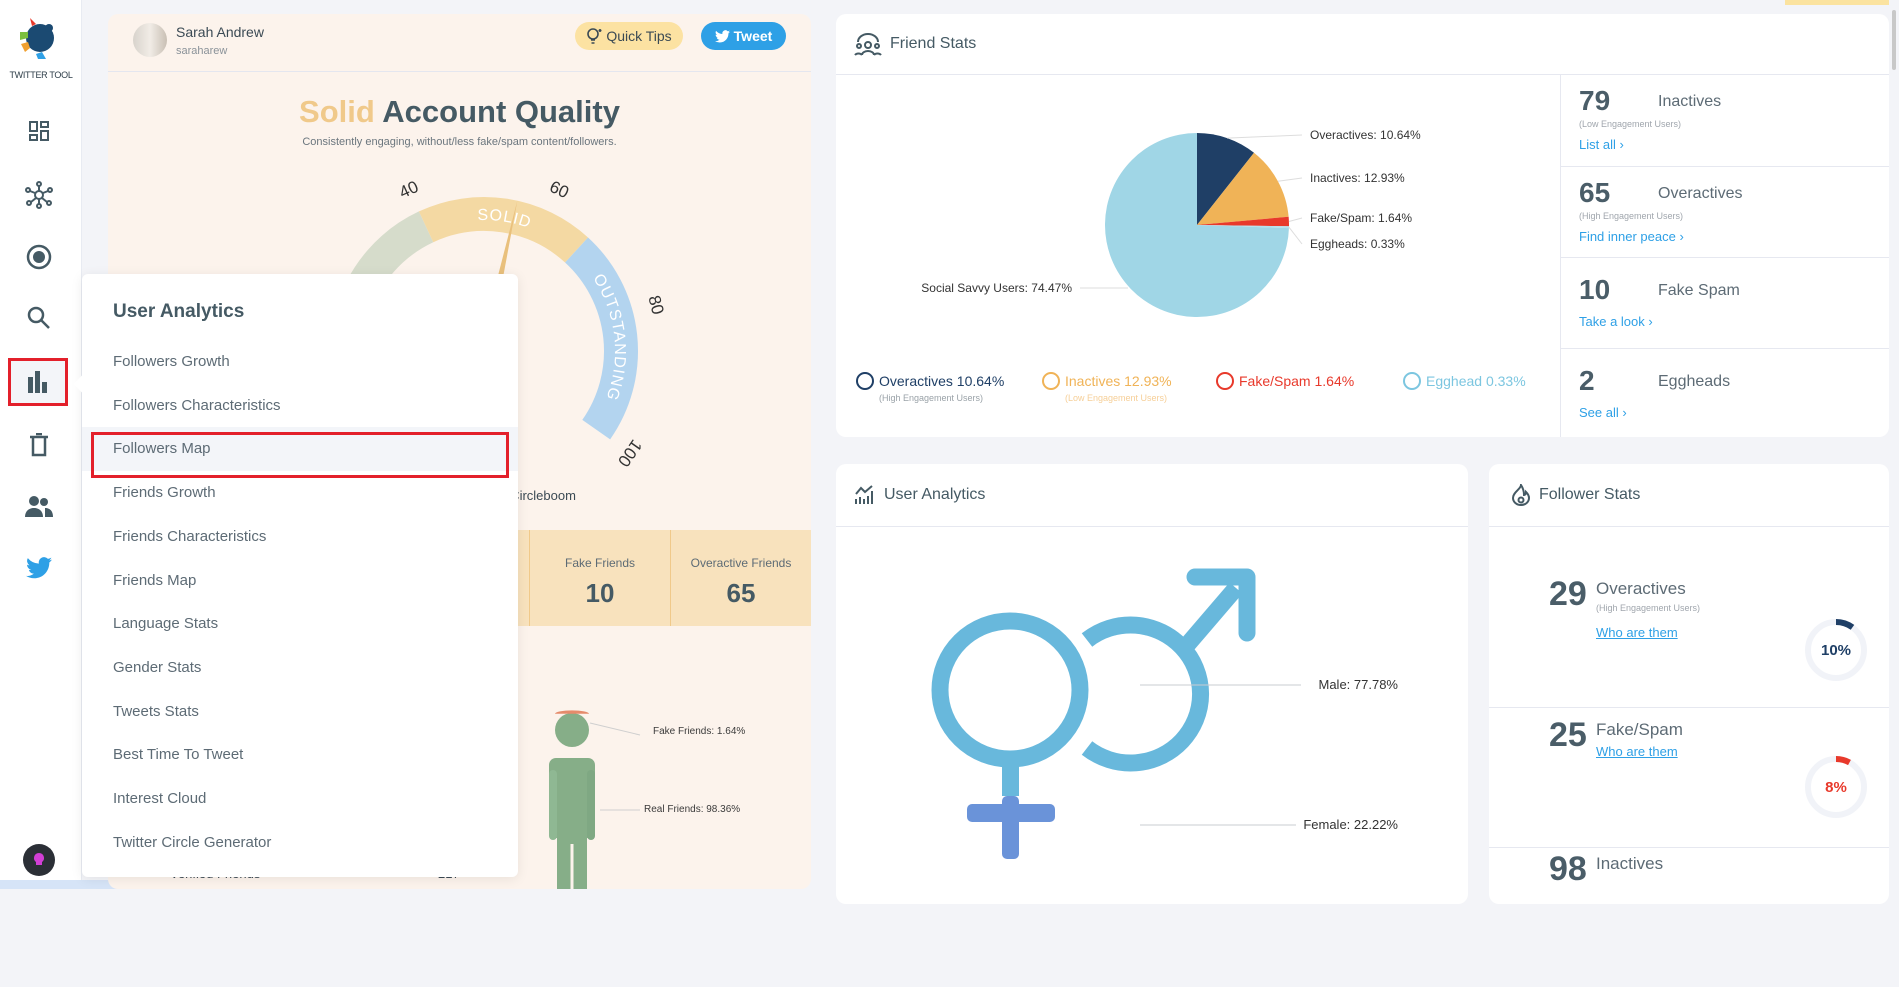 Image resolution: width=1899 pixels, height=987 pixels. What do you see at coordinates (1595, 289) in the screenshot?
I see `stat-value: 10` at bounding box center [1595, 289].